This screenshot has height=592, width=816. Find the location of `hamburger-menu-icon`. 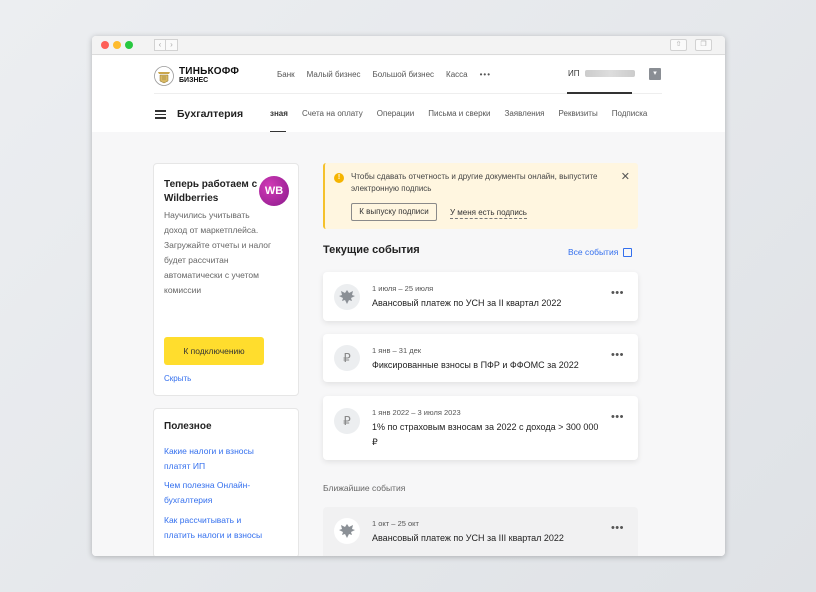

hamburger-menu-icon is located at coordinates (160, 114).